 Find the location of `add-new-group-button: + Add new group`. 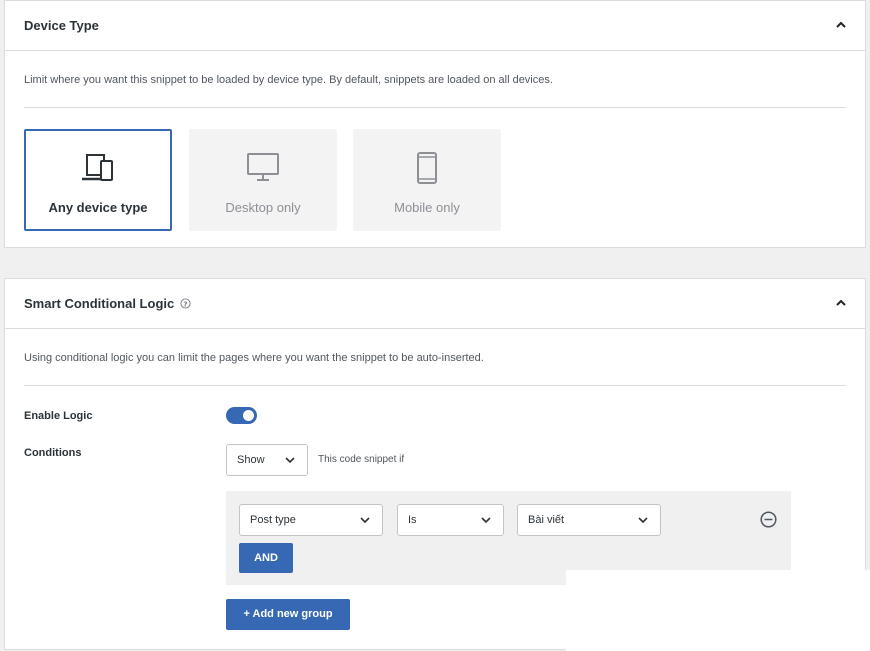

add-new-group-button: + Add new group is located at coordinates (288, 614).